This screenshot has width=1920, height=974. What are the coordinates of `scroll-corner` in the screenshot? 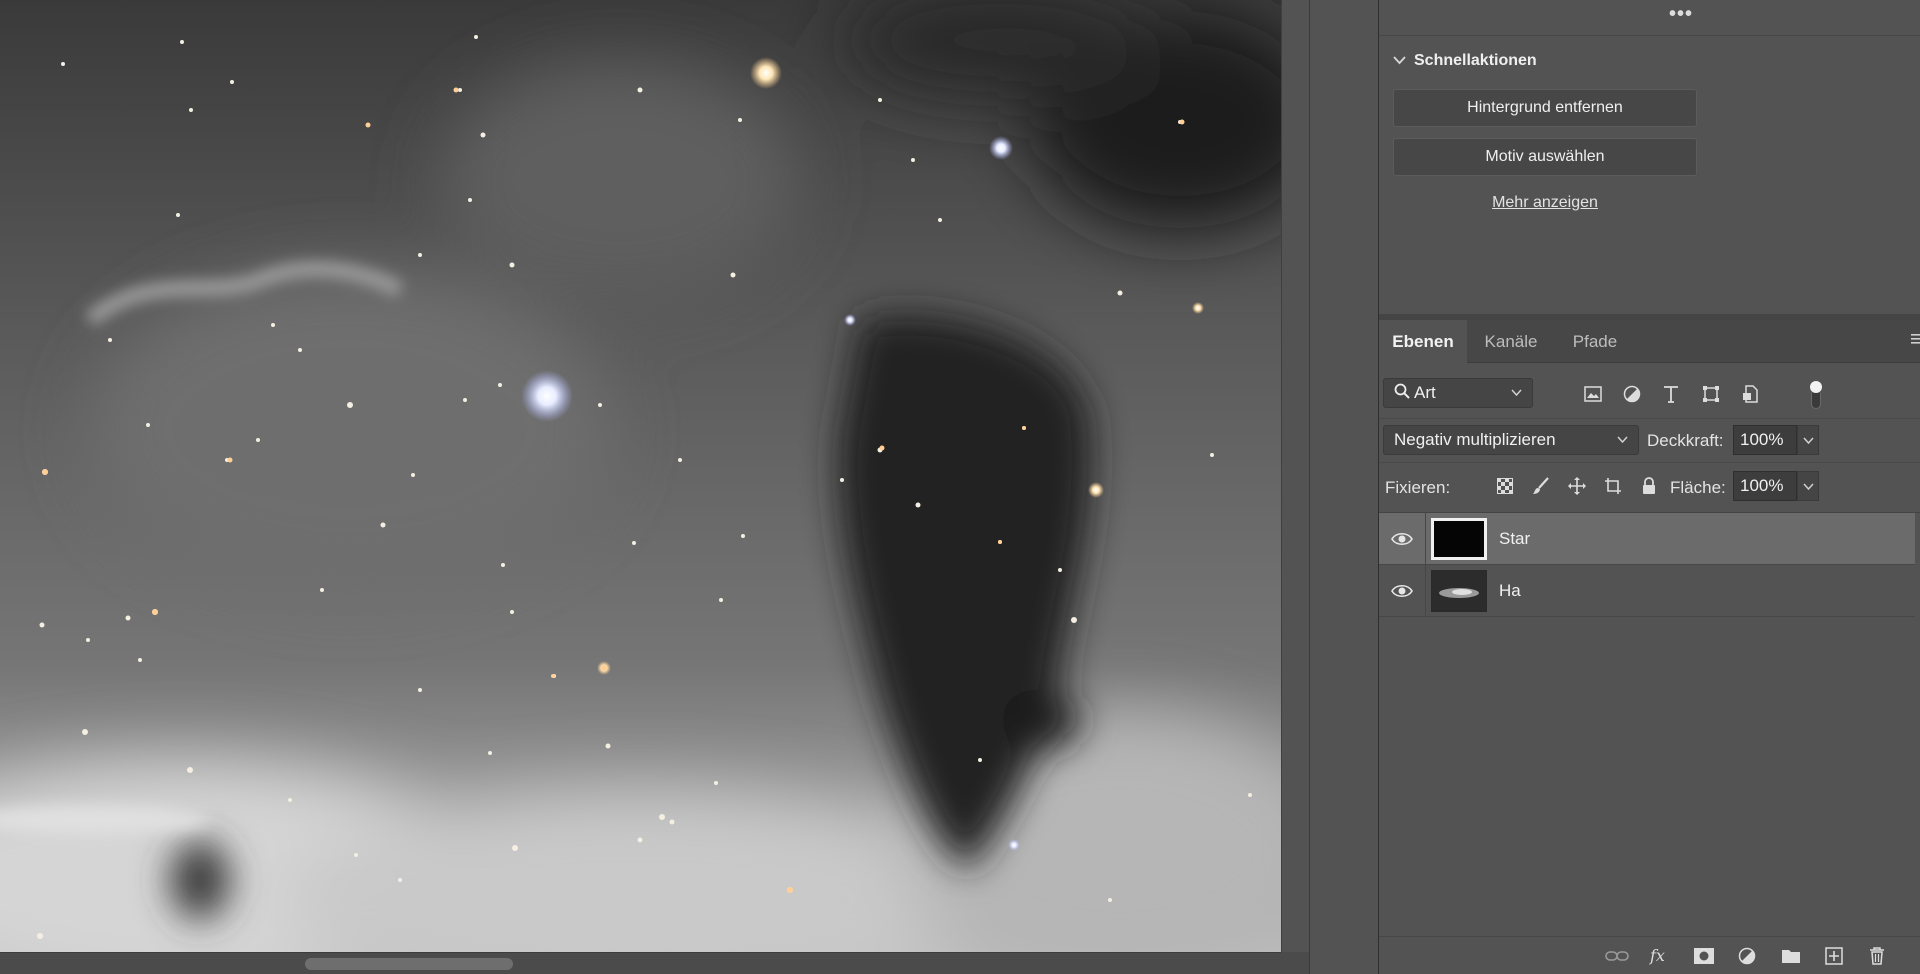 It's located at (1295, 963).